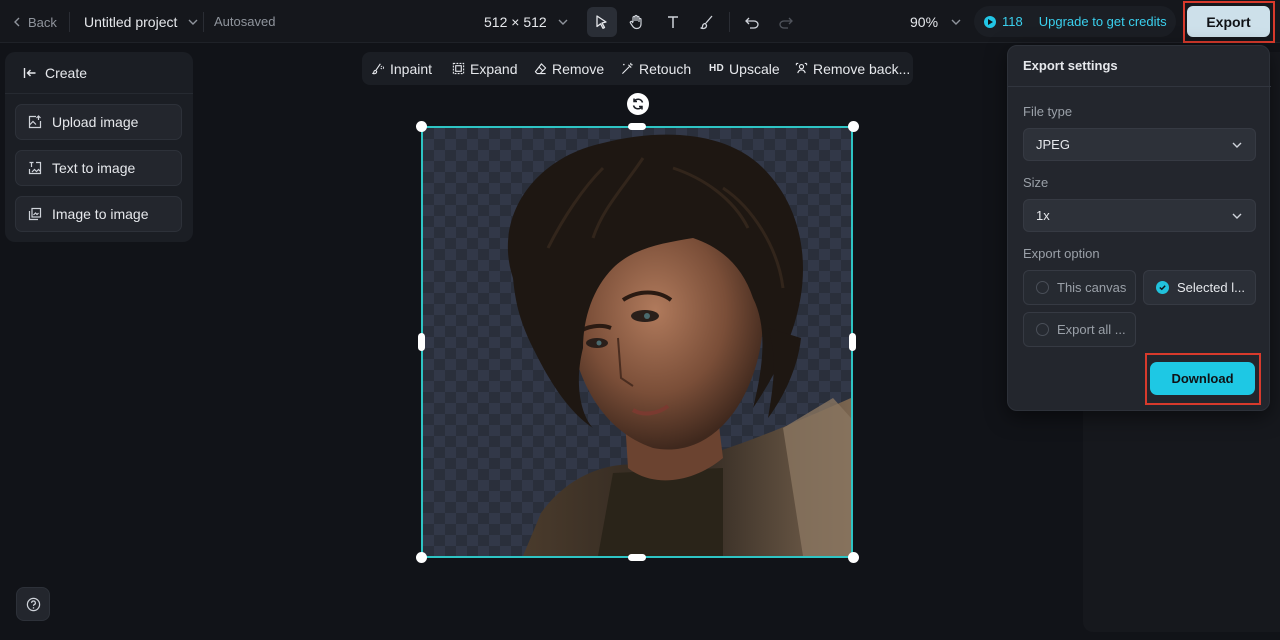 The width and height of the screenshot is (1280, 640). I want to click on remove-button: Remove, so click(569, 68).